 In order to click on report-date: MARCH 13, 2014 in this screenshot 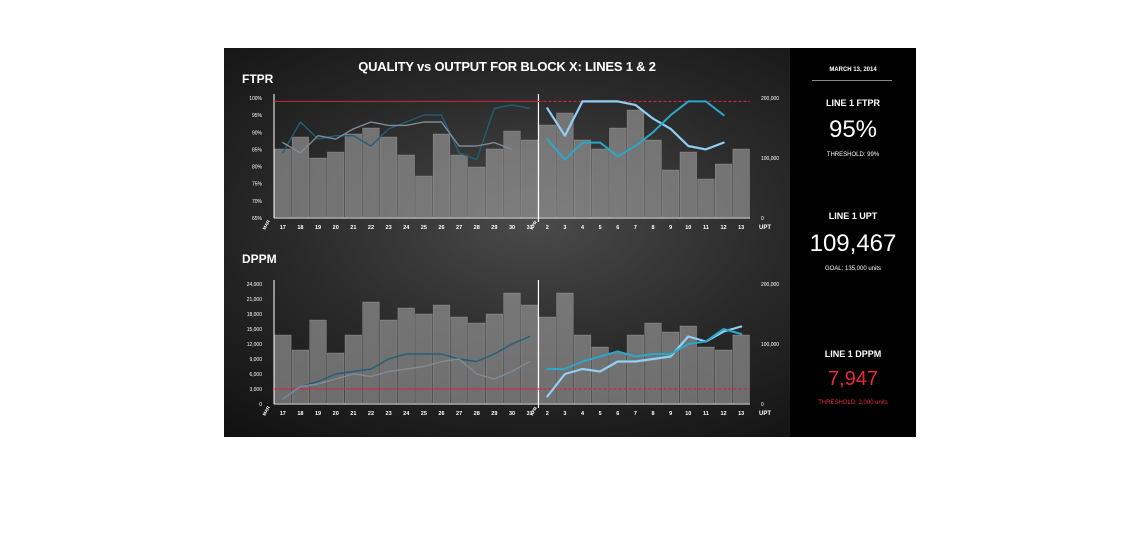, I will do `click(853, 70)`.